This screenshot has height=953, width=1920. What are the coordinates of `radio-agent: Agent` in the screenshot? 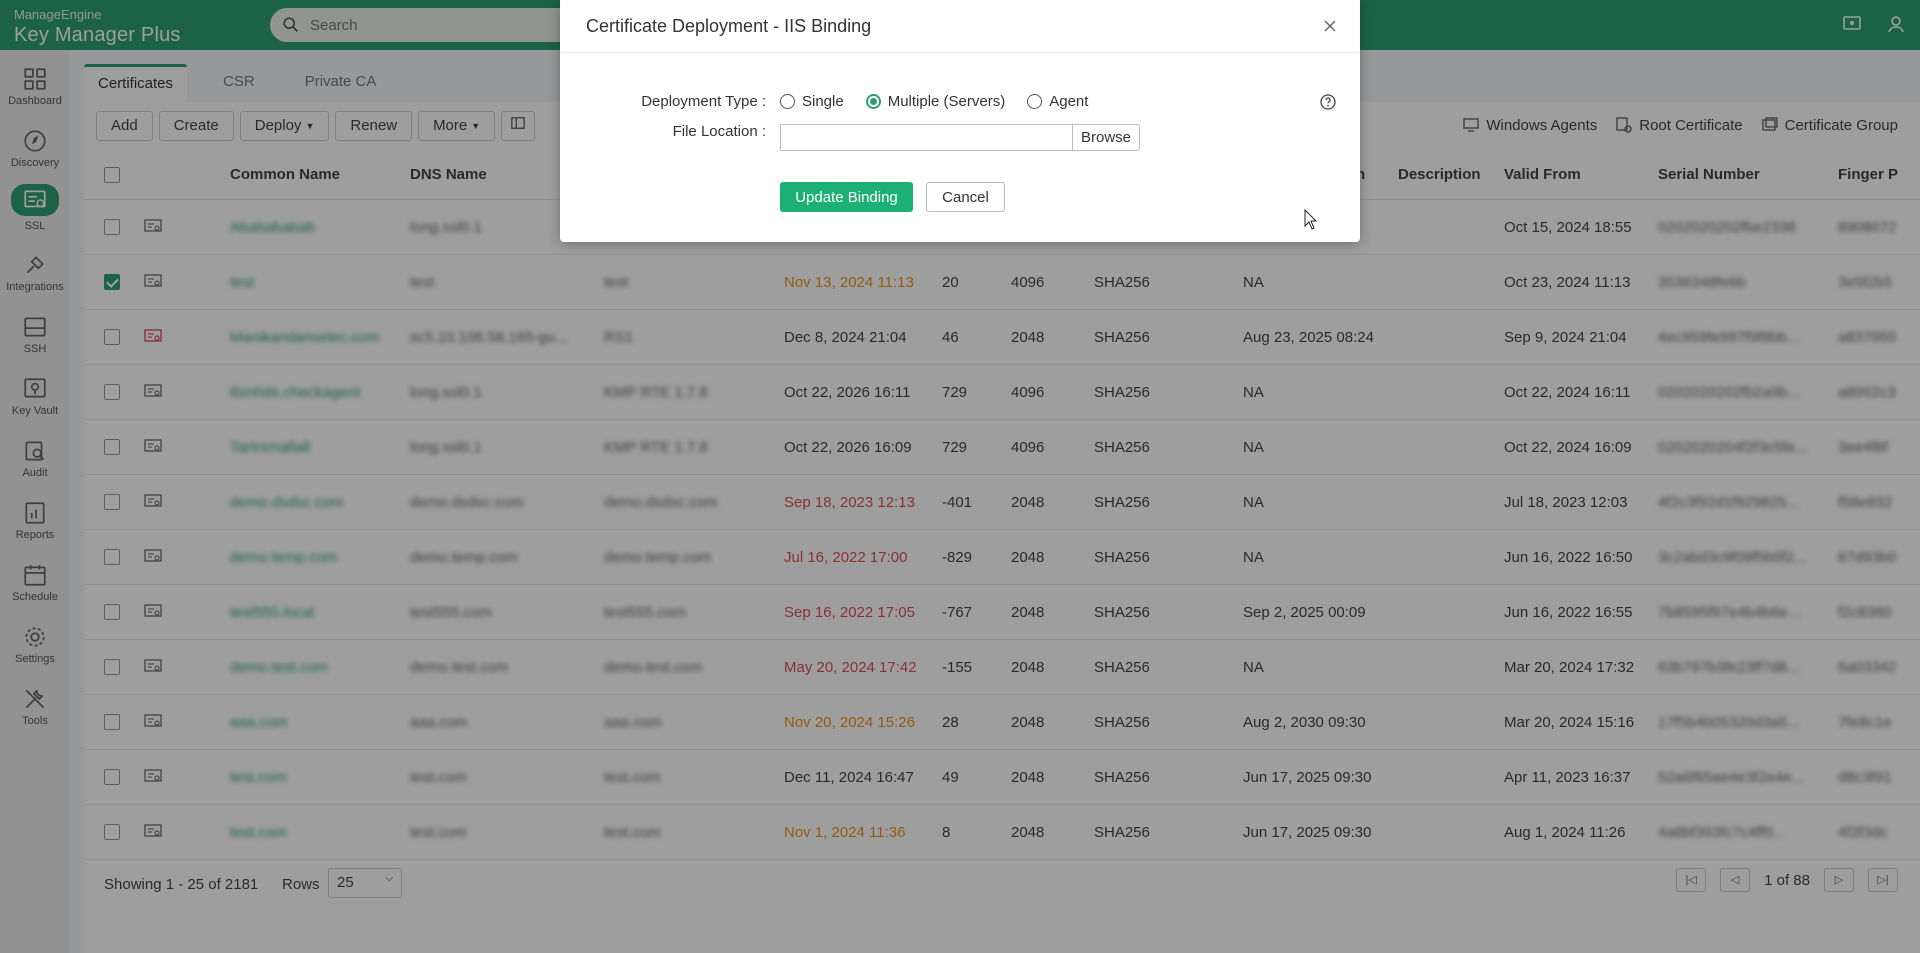 It's located at (1057, 101).